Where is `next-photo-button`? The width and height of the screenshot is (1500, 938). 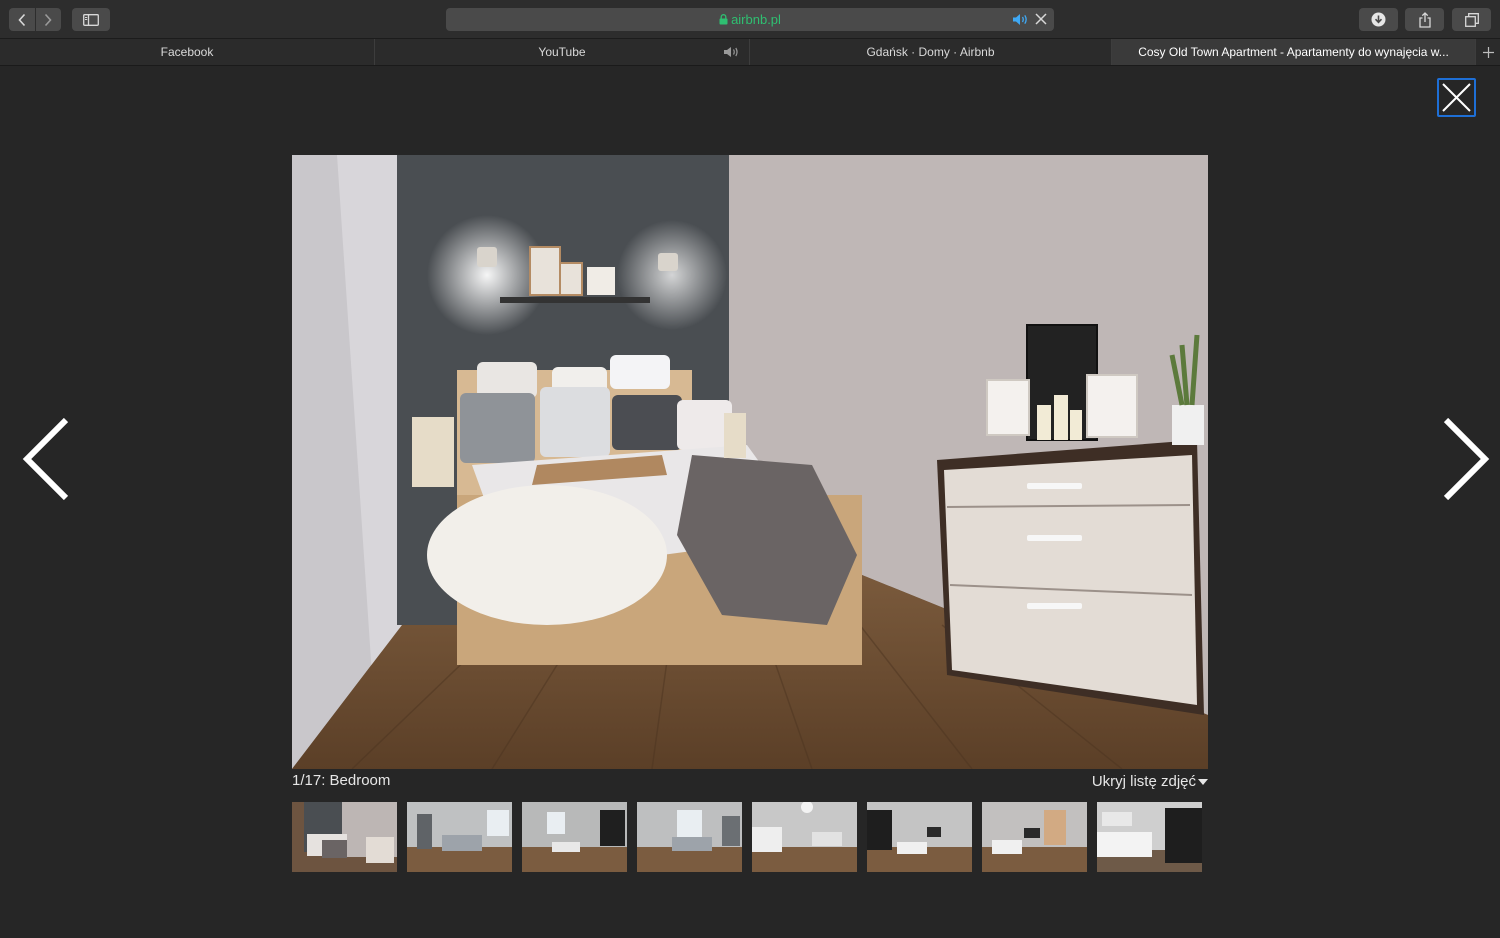 next-photo-button is located at coordinates (1466, 459).